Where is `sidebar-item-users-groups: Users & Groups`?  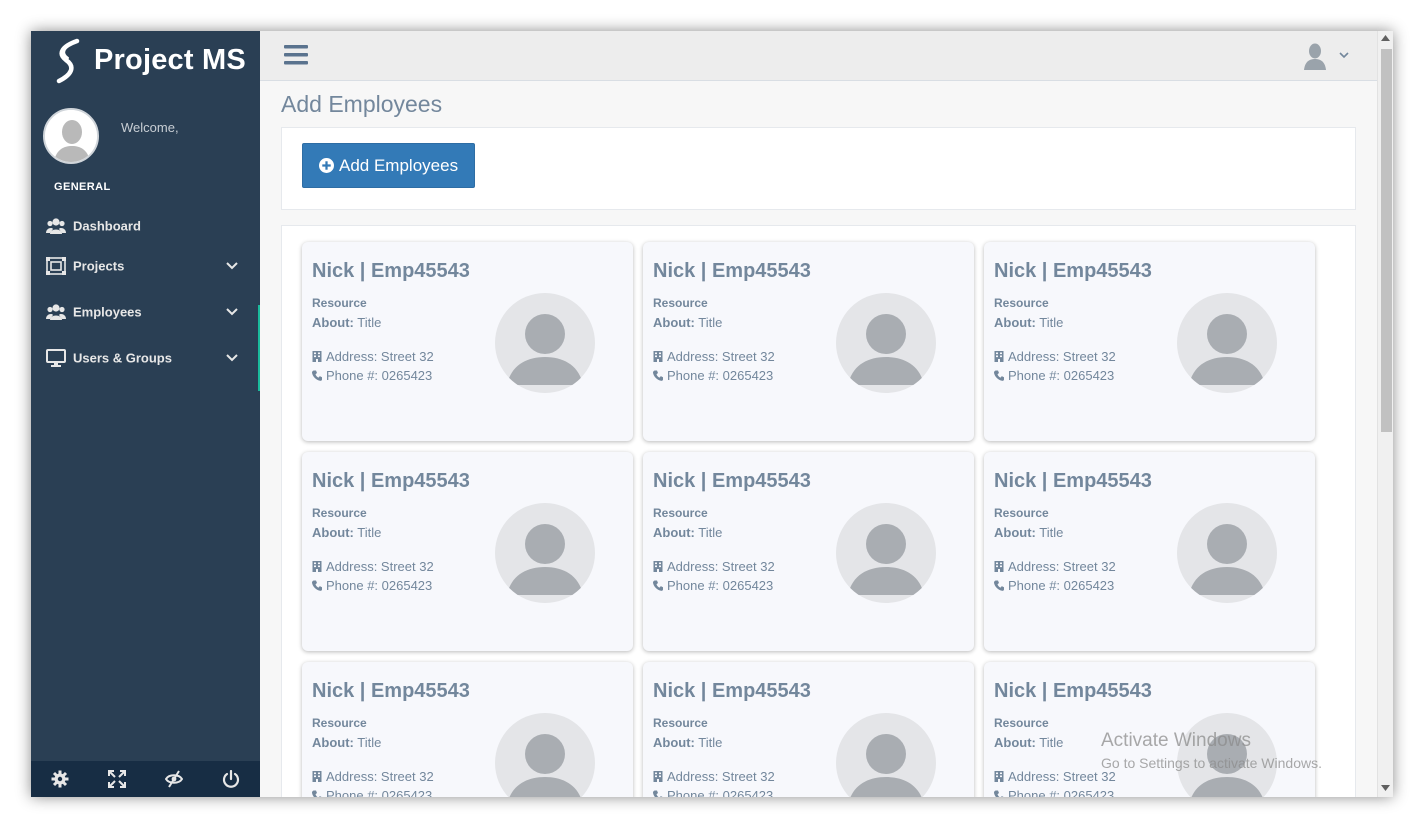
sidebar-item-users-groups: Users & Groups is located at coordinates (145, 358).